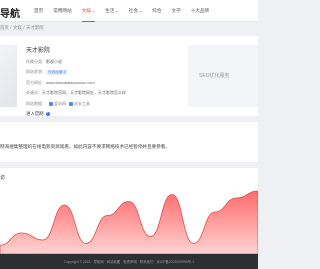 This screenshot has height=269, width=320. Describe the element at coordinates (136, 11) in the screenshot. I see `nav-item-society: 社会⌄` at that location.